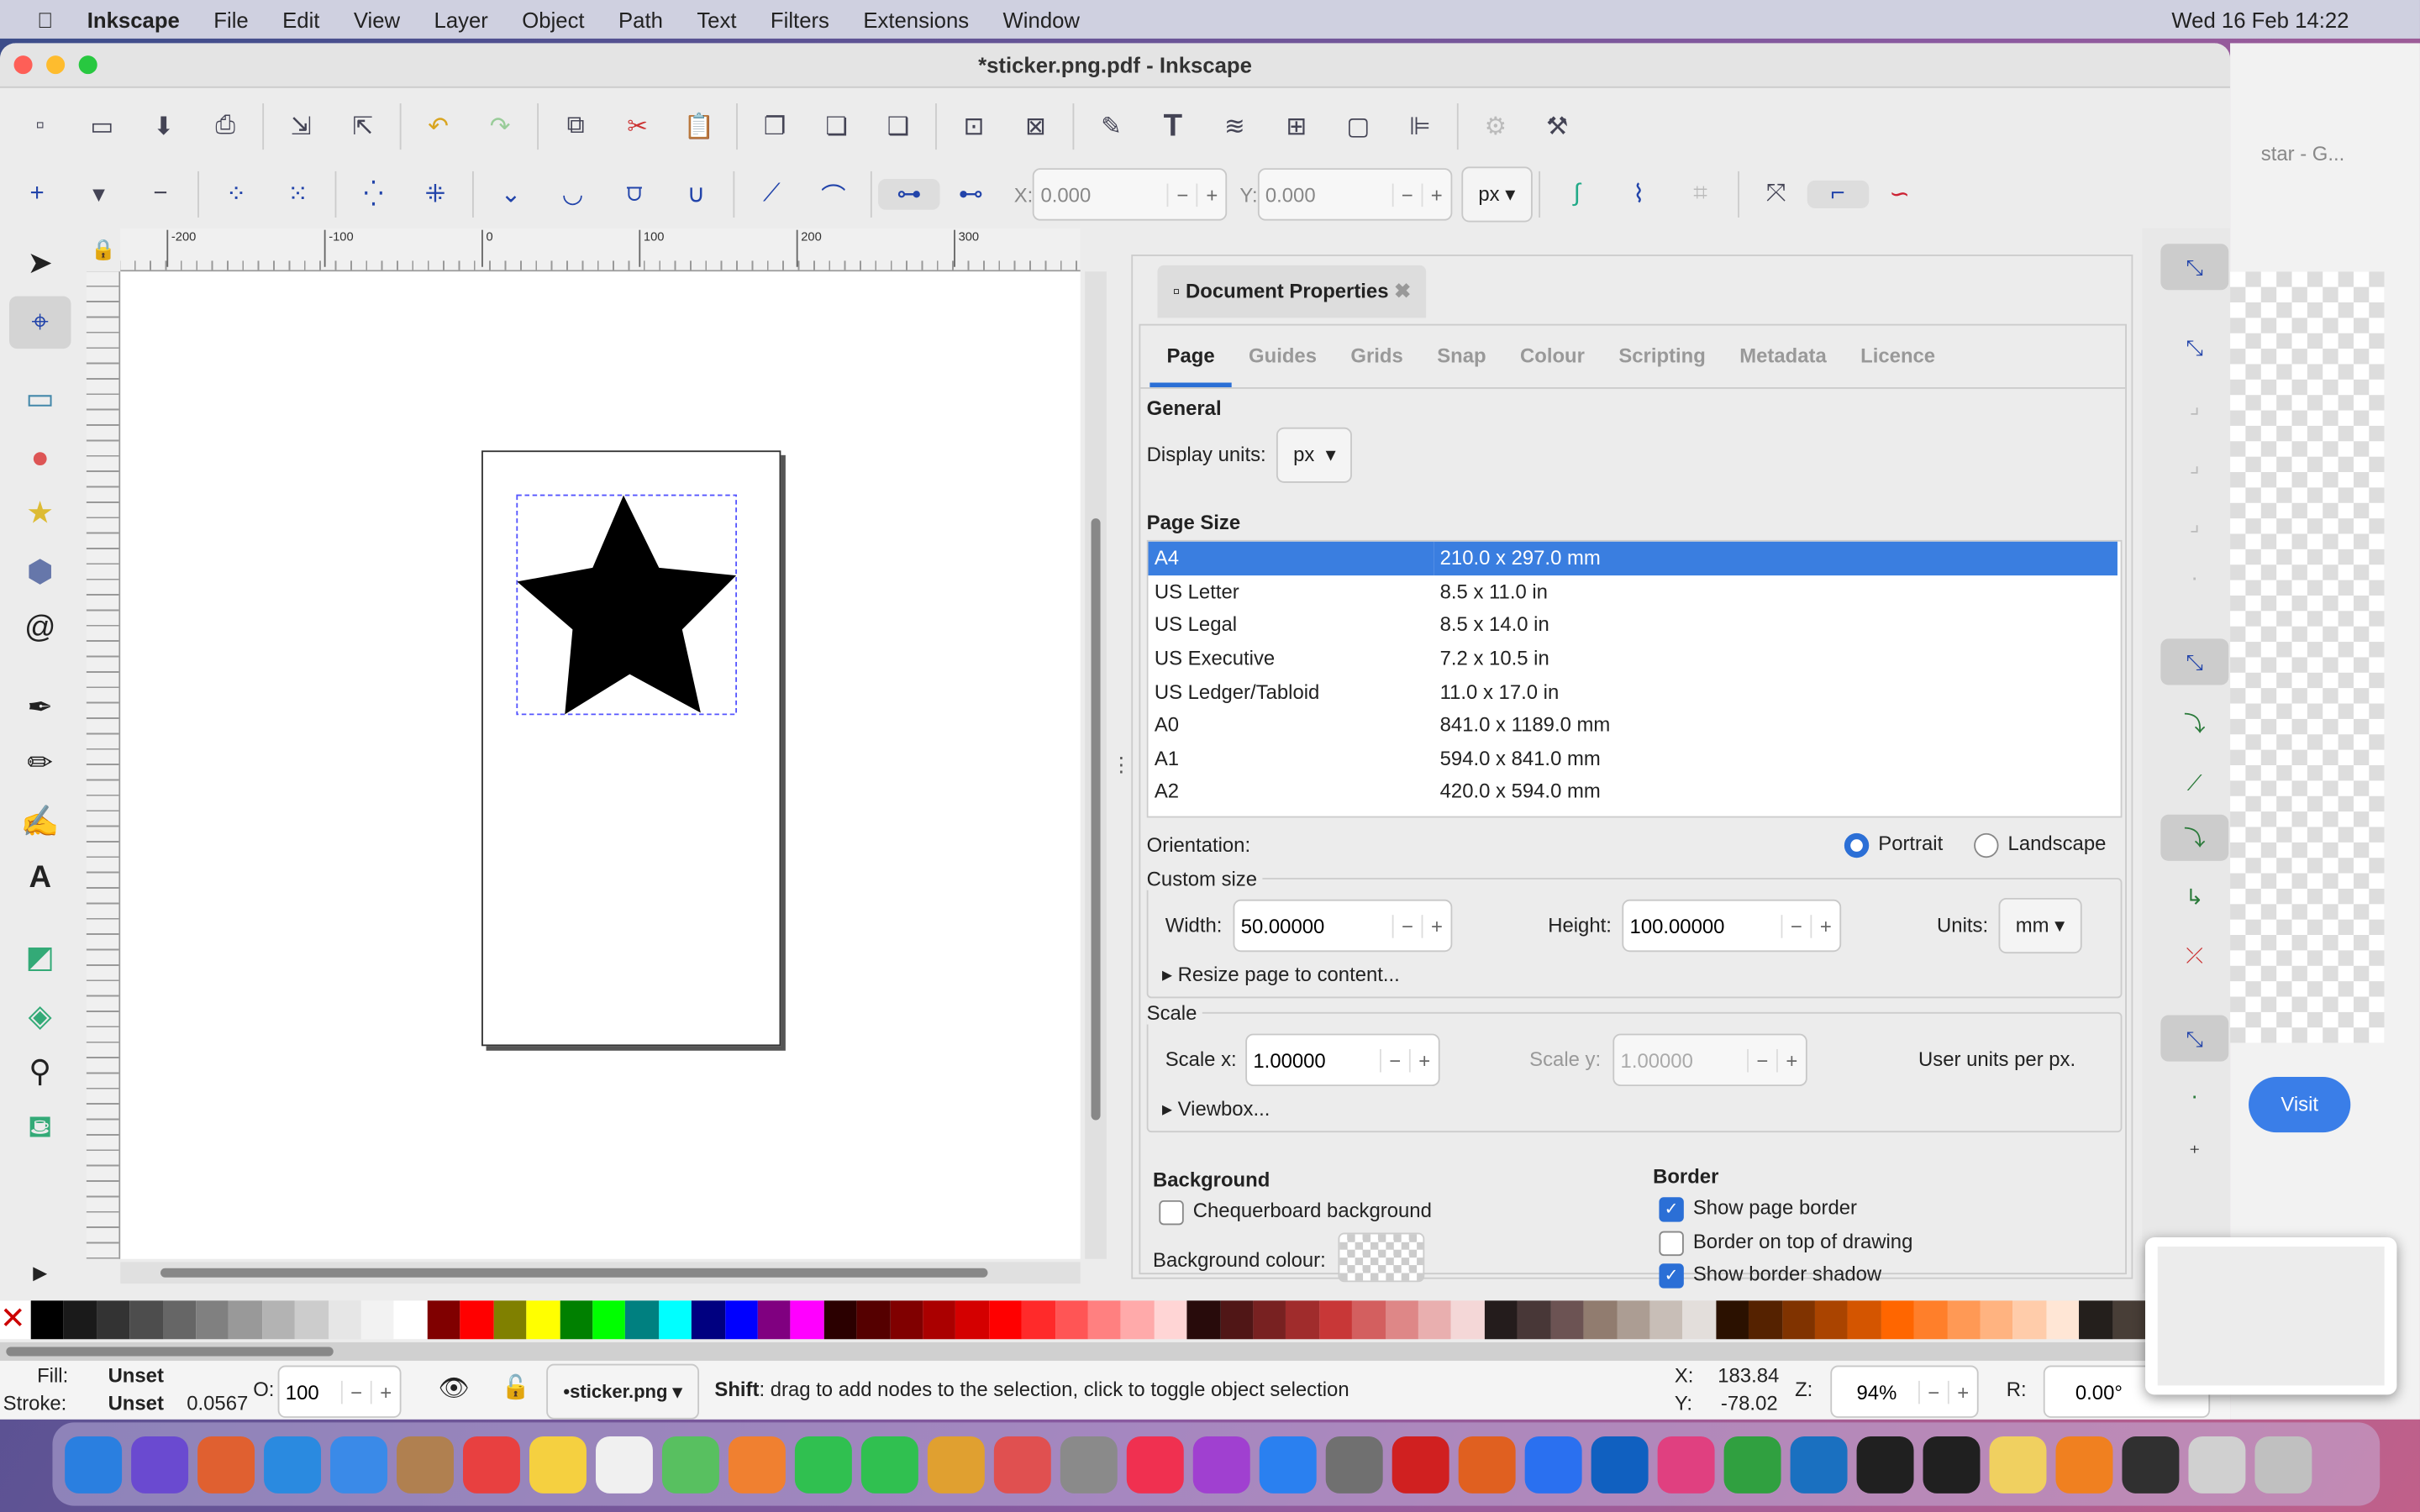 The height and width of the screenshot is (1512, 2420). Describe the element at coordinates (1732, 926) in the screenshot. I see `height-field: −+` at that location.